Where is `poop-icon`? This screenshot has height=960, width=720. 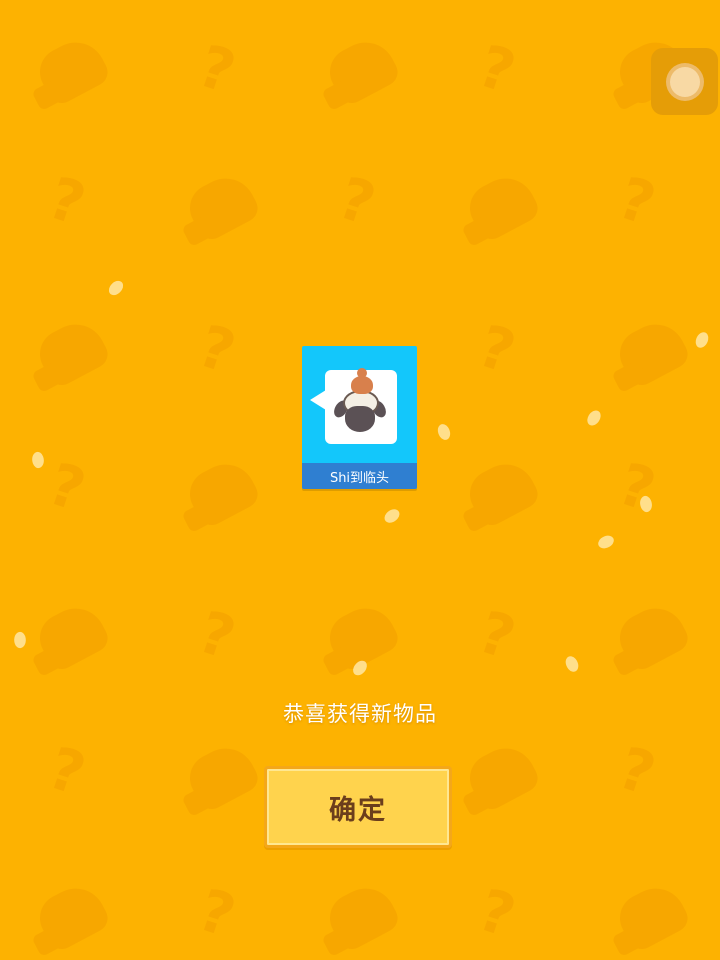
poop-icon is located at coordinates (362, 381).